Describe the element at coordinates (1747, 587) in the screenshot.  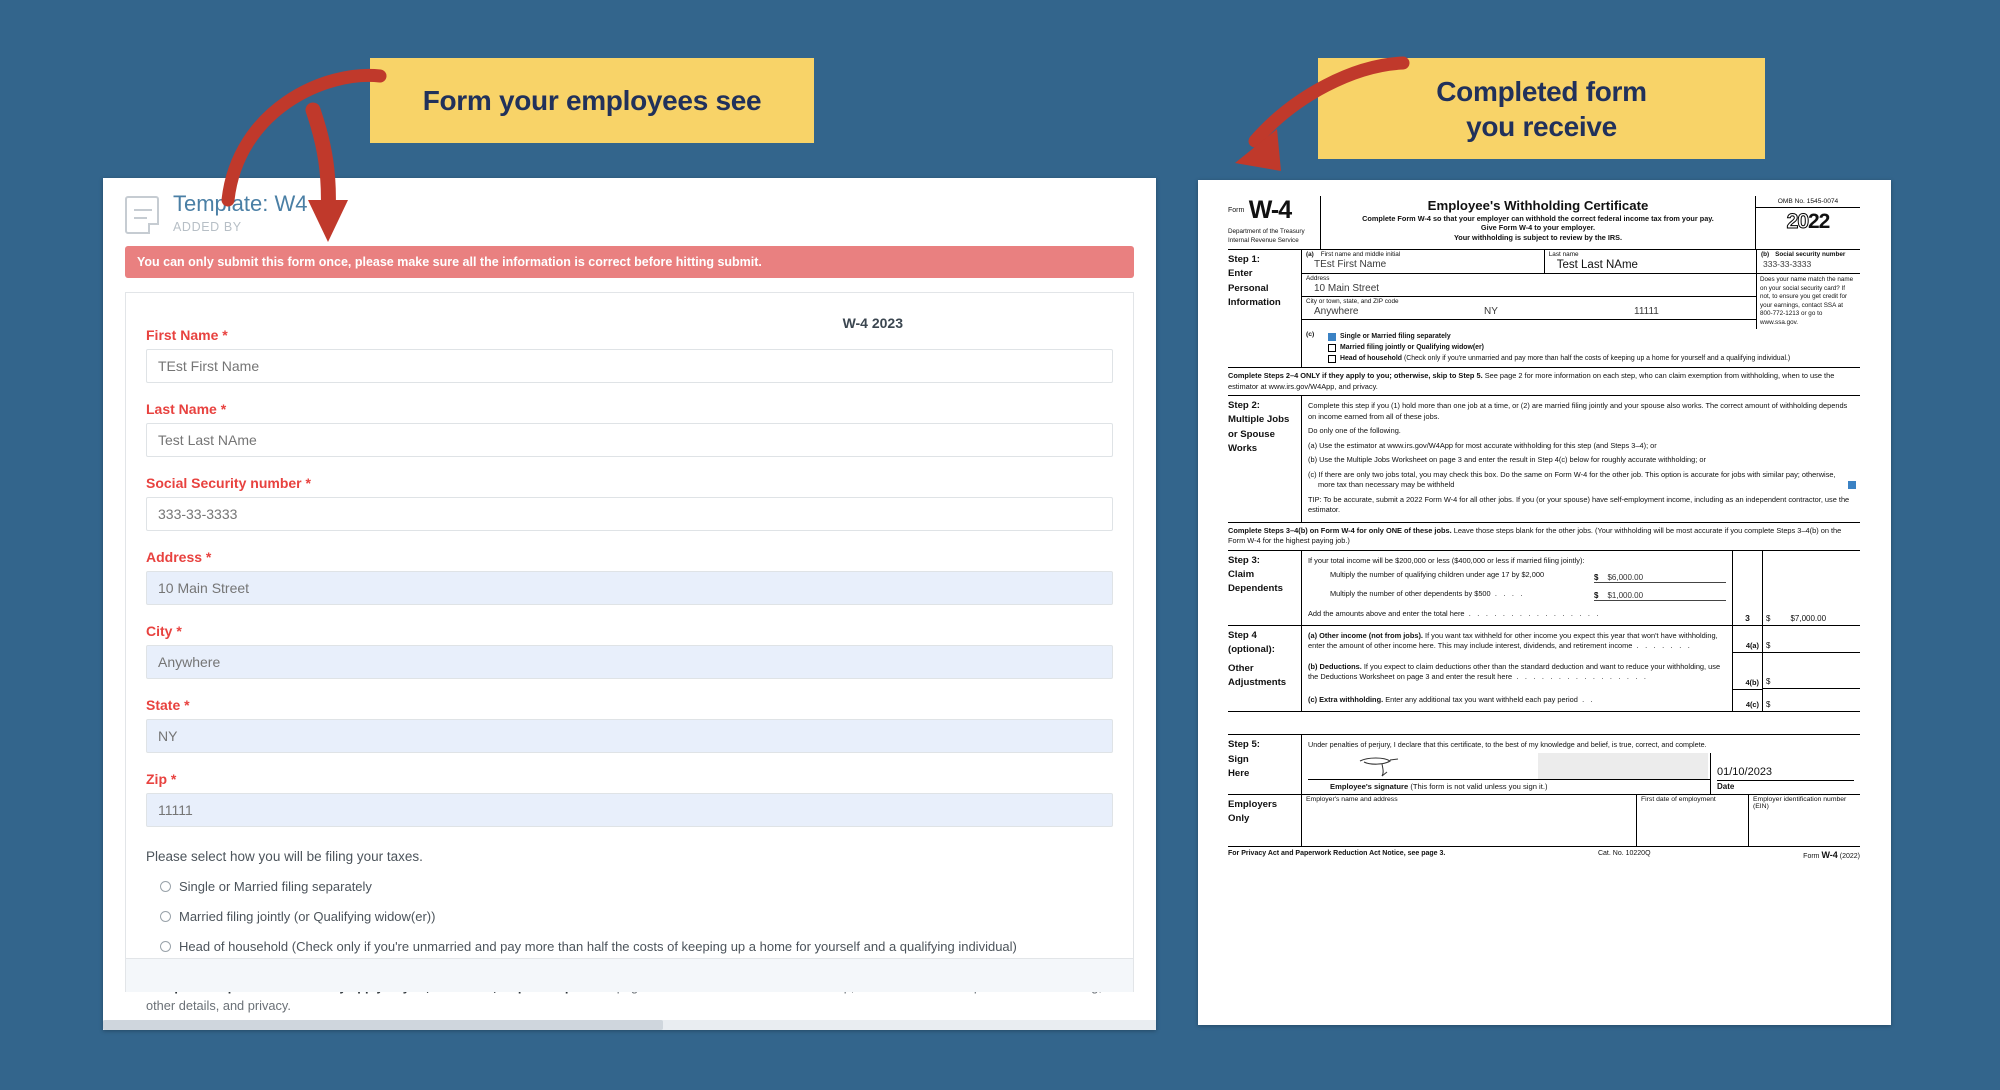
I see `step3-line-number: 3` at that location.